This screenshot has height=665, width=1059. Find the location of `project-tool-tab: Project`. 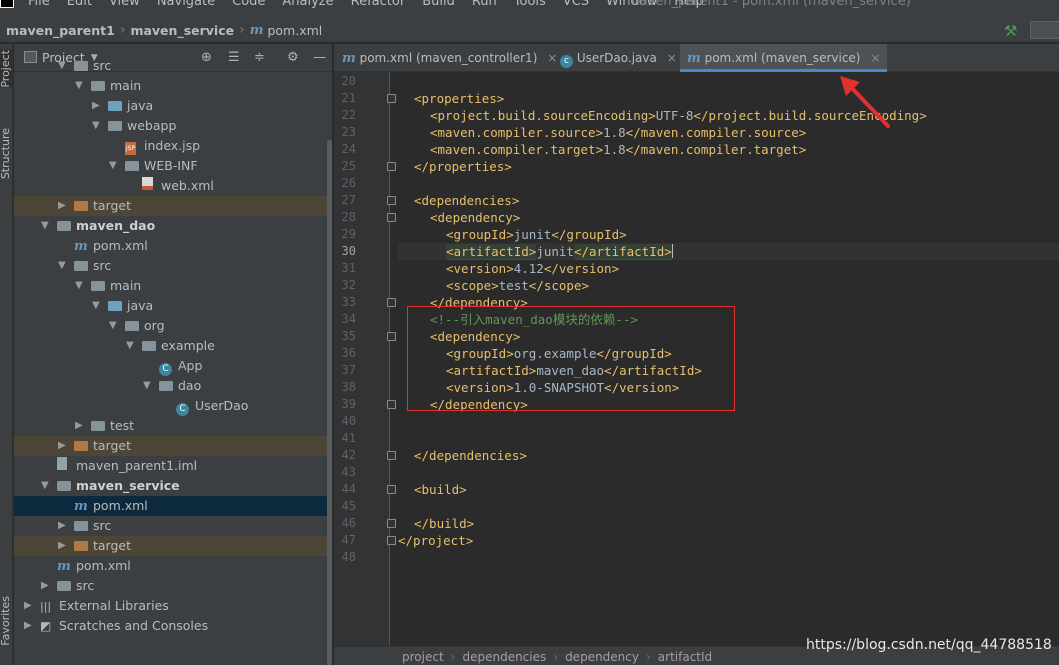

project-tool-tab: Project is located at coordinates (6, 69).